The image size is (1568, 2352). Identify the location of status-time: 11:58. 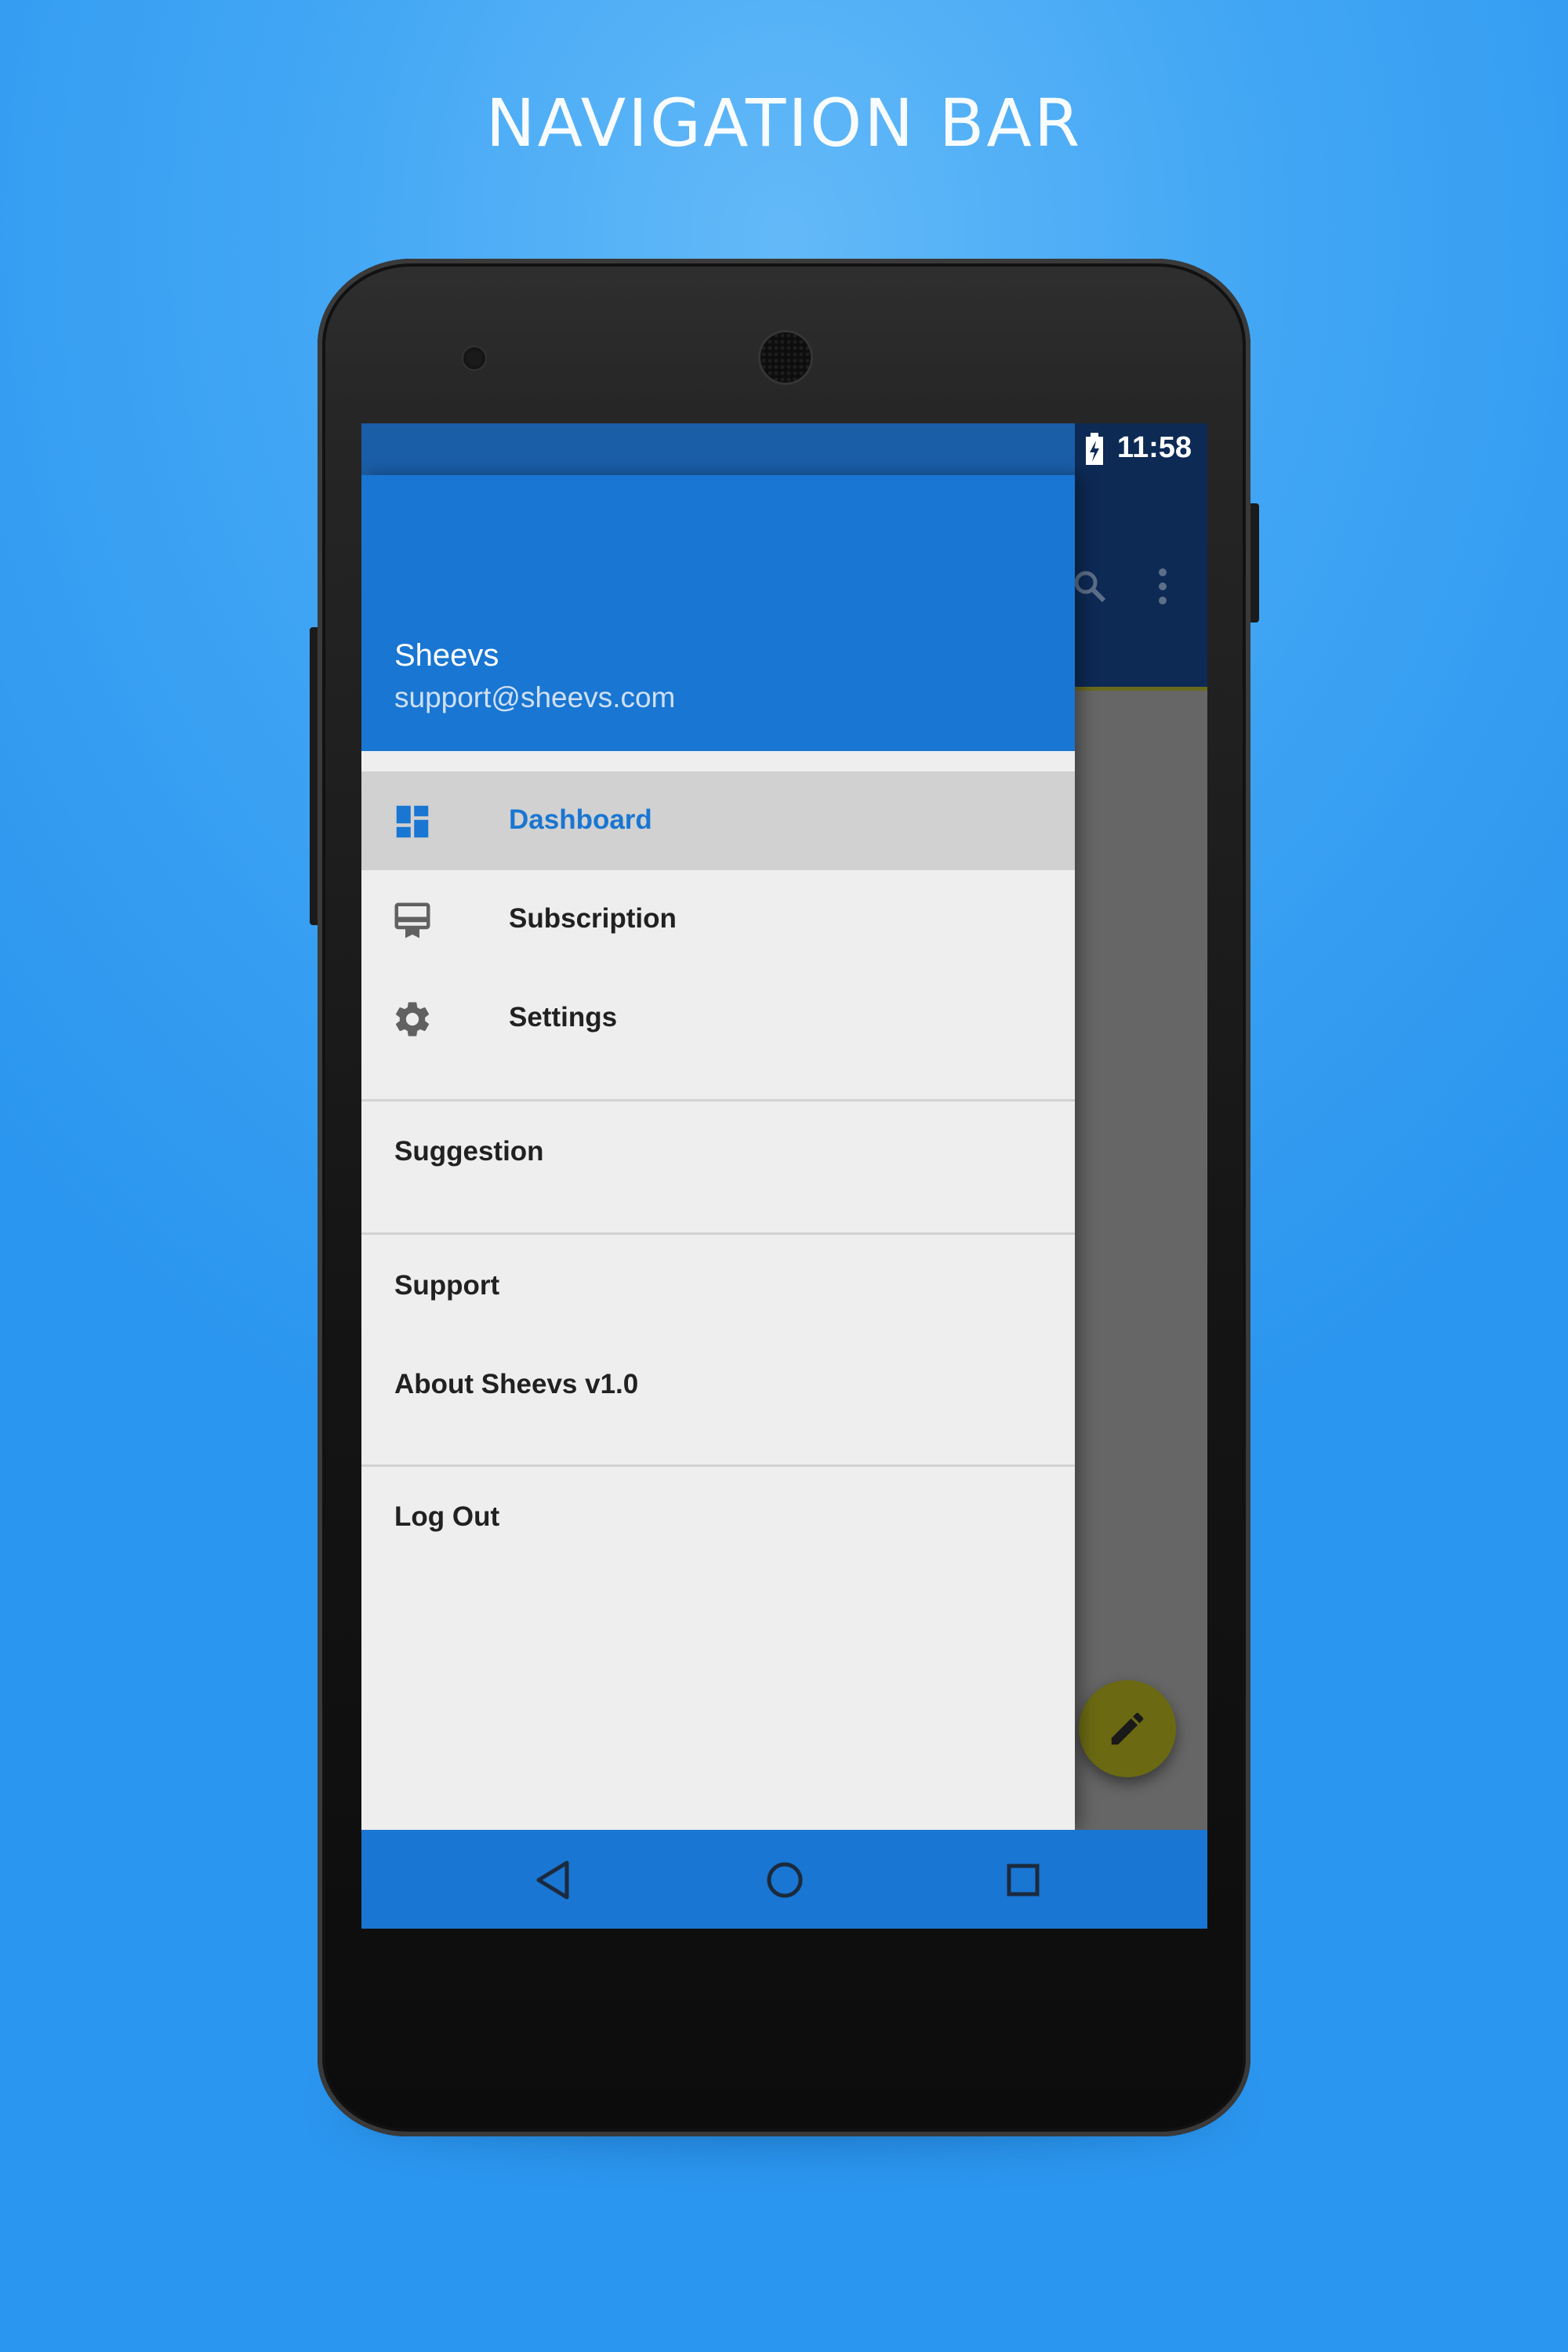
(1154, 447).